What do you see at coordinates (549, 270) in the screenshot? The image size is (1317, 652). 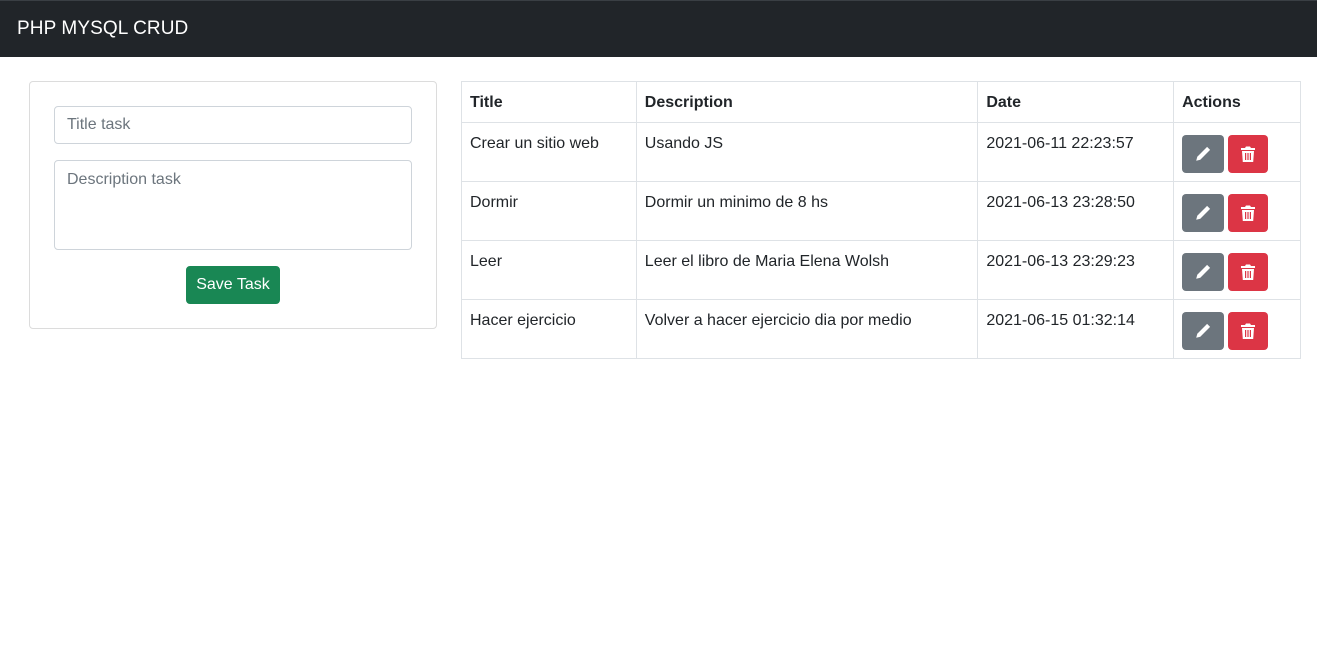 I see `cell-title: Leer` at bounding box center [549, 270].